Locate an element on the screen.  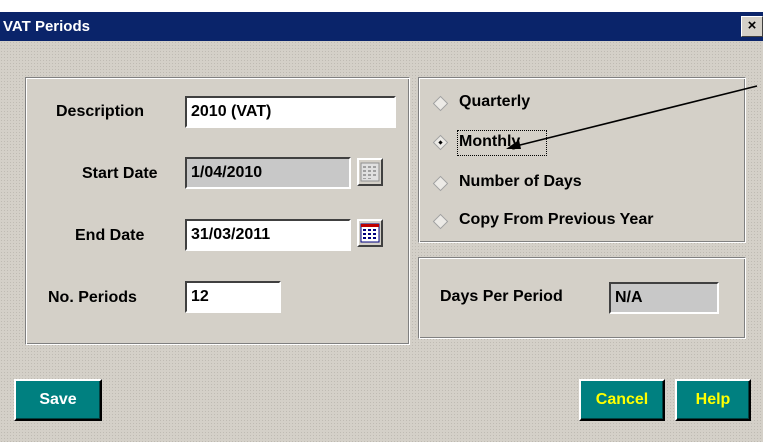
end-date-calendar-button is located at coordinates (370, 233).